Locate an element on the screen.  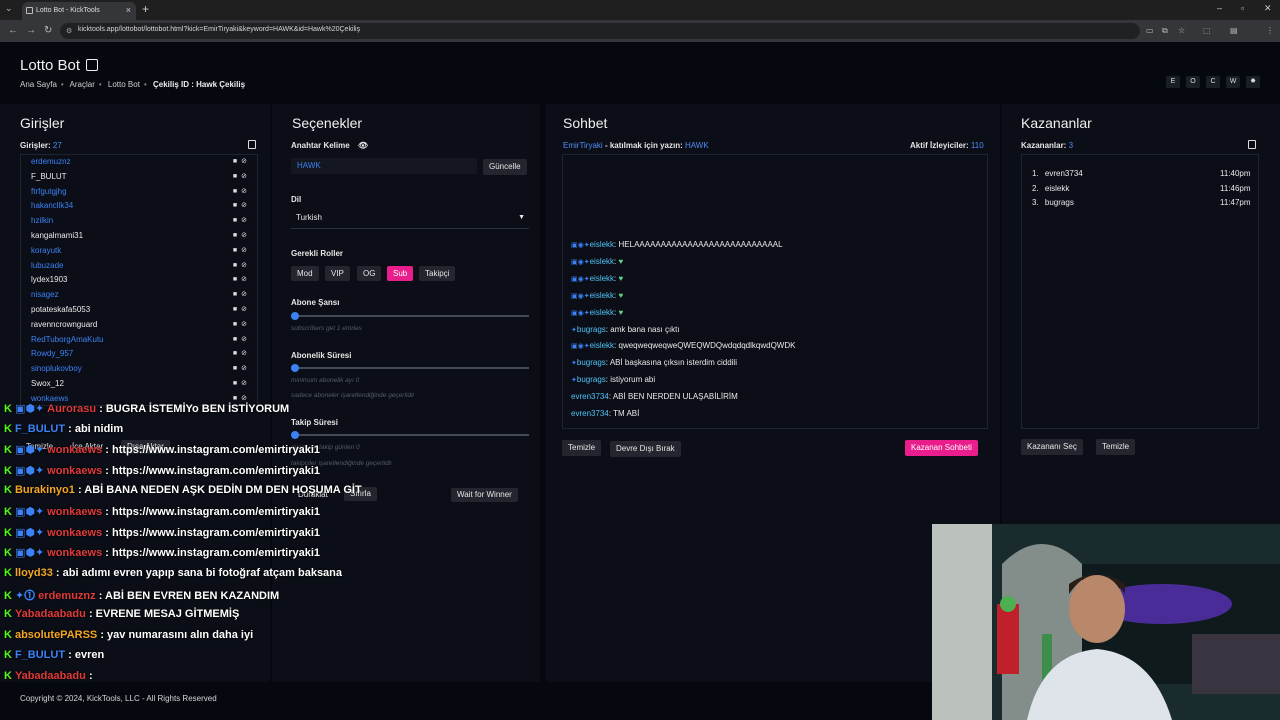
breadcrumb-tools: Araçlar is located at coordinates (82, 84).